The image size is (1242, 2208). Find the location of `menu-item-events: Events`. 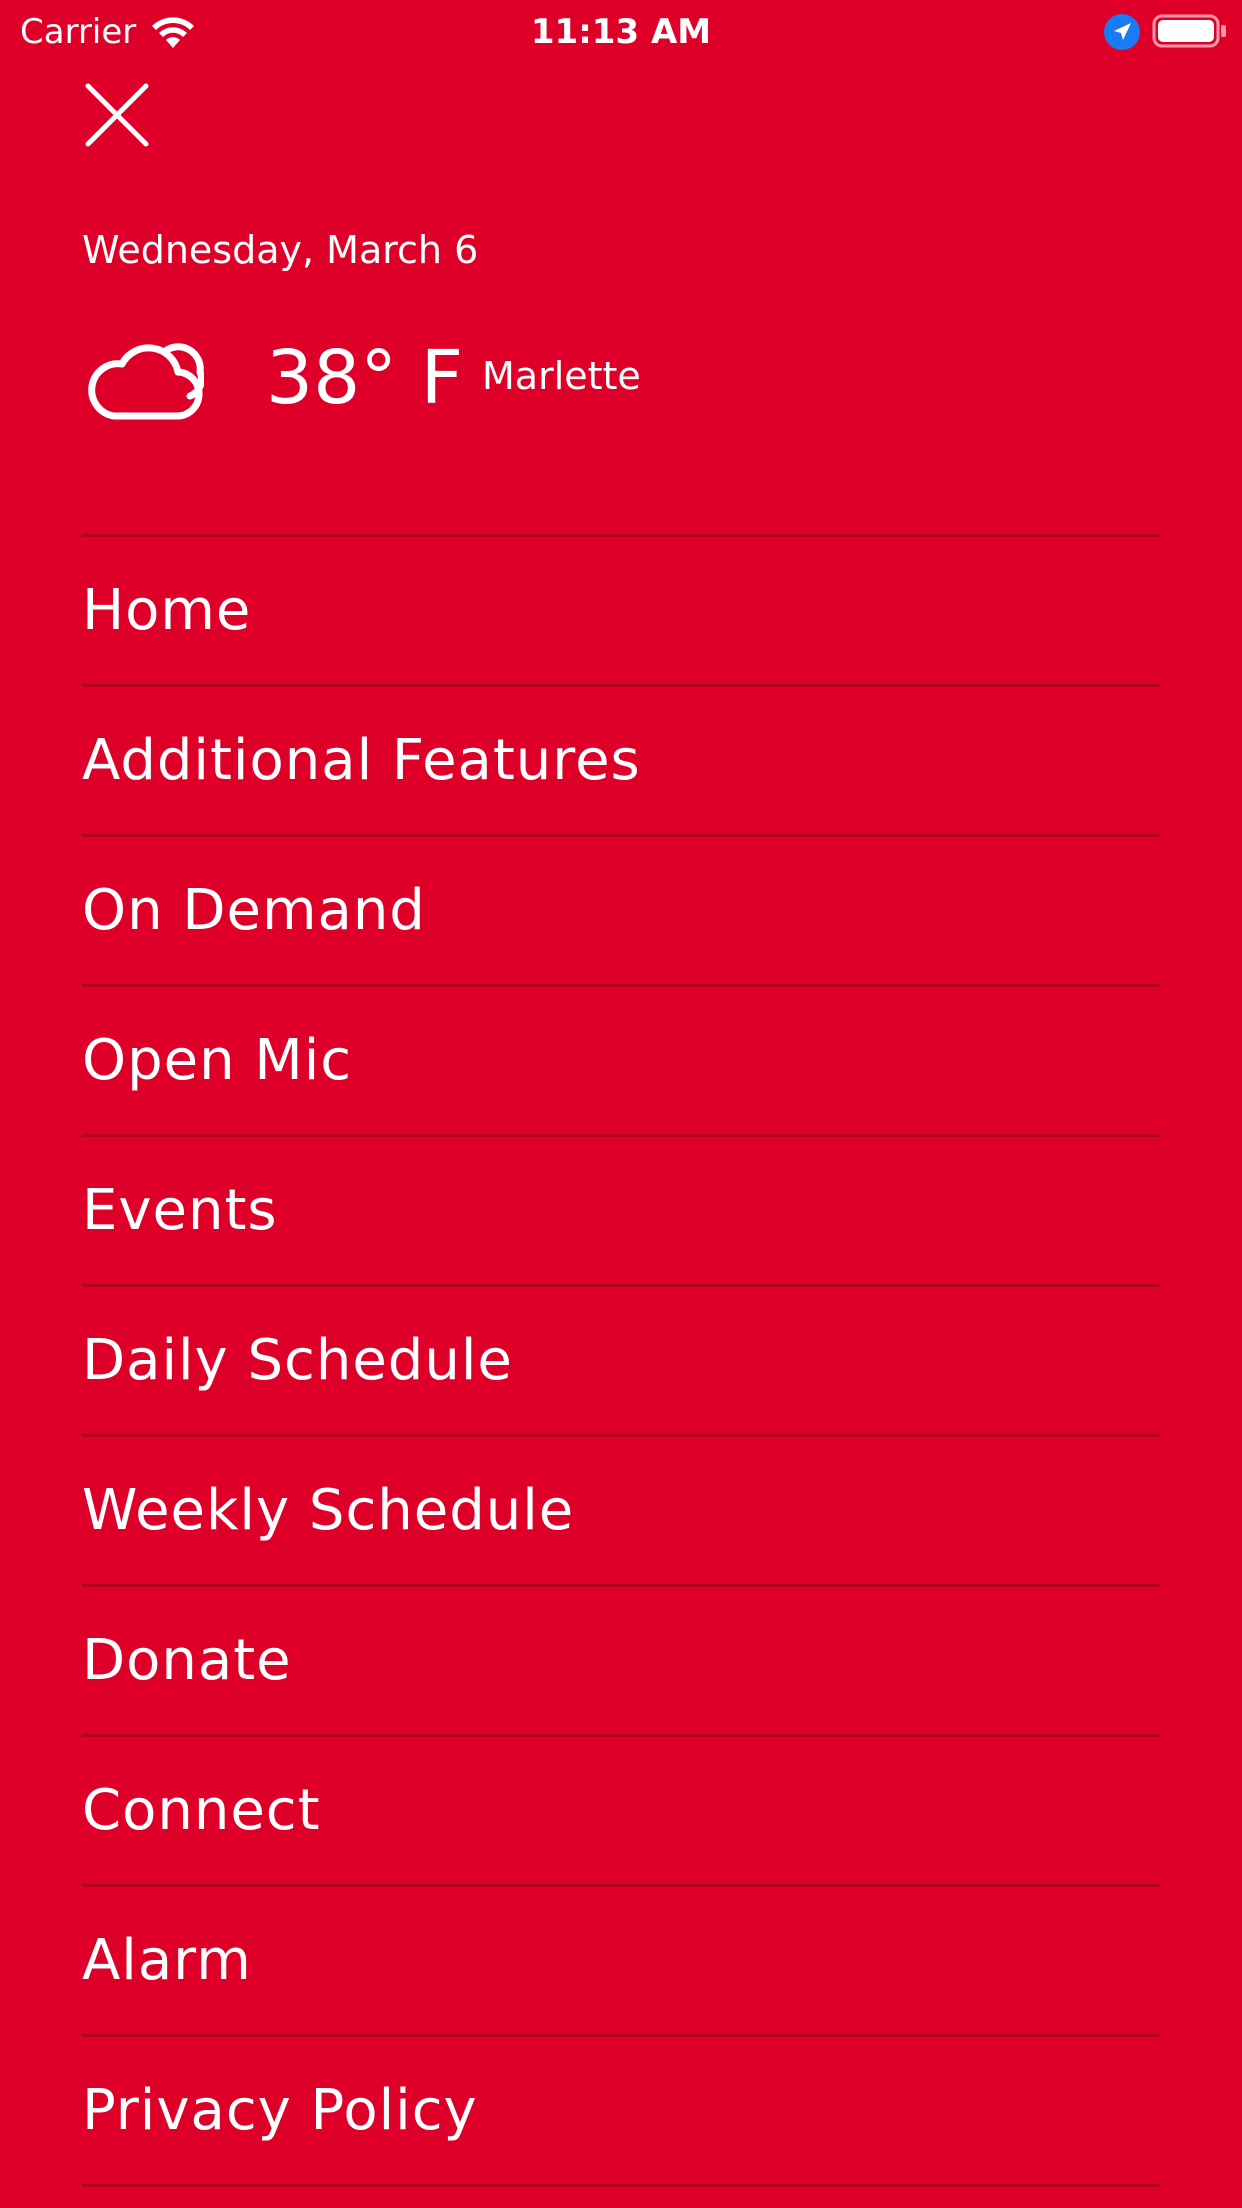

menu-item-events: Events is located at coordinates (621, 1212).